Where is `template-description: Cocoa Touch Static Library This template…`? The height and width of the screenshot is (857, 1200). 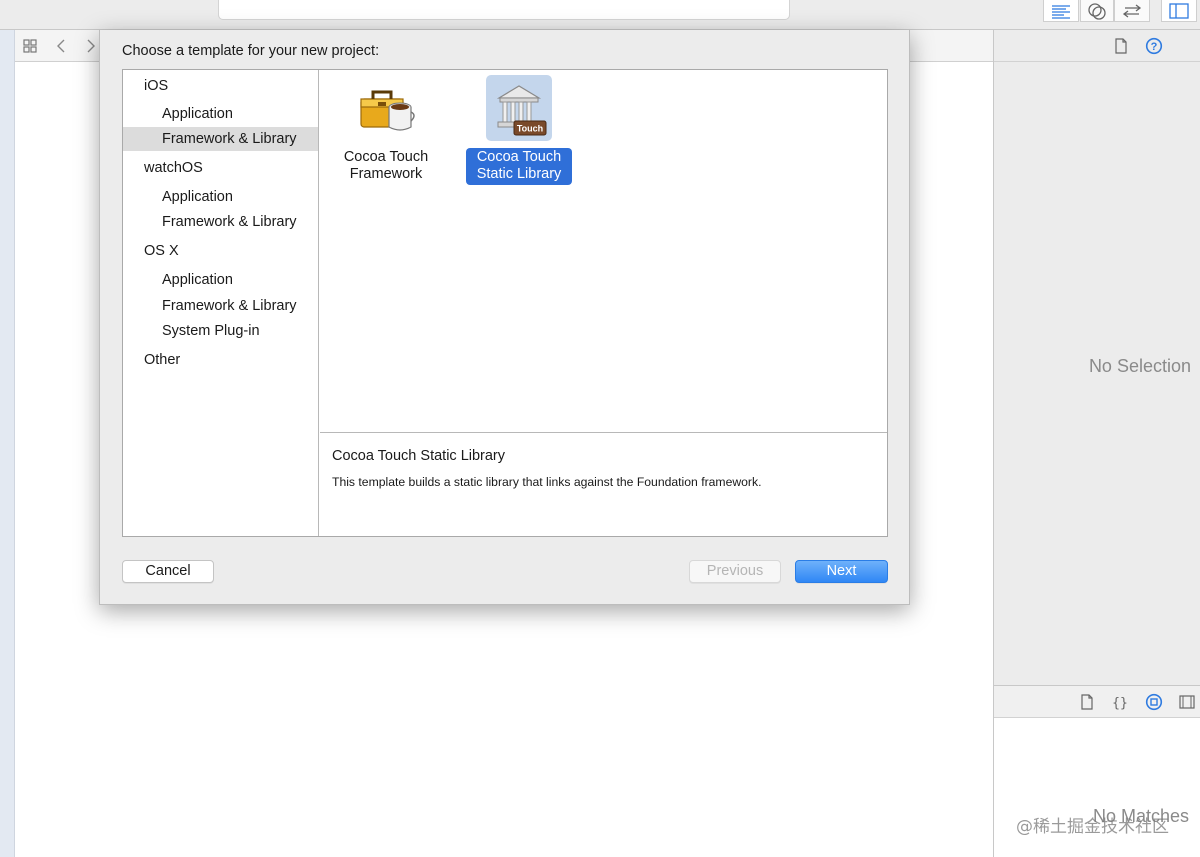
template-description: Cocoa Touch Static Library This template… is located at coordinates (603, 484).